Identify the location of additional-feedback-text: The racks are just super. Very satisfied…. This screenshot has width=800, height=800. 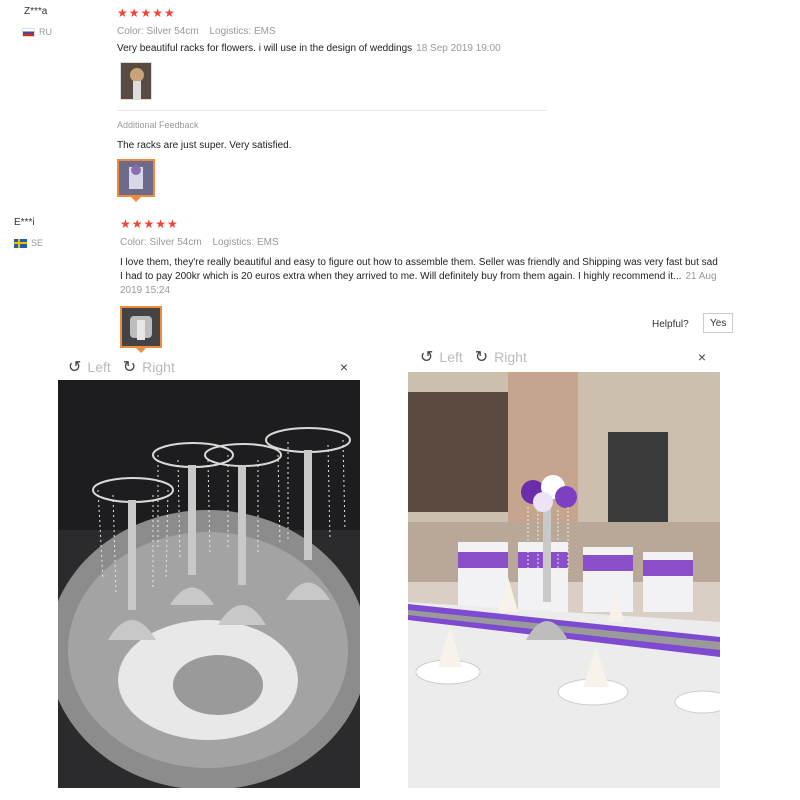
(204, 145).